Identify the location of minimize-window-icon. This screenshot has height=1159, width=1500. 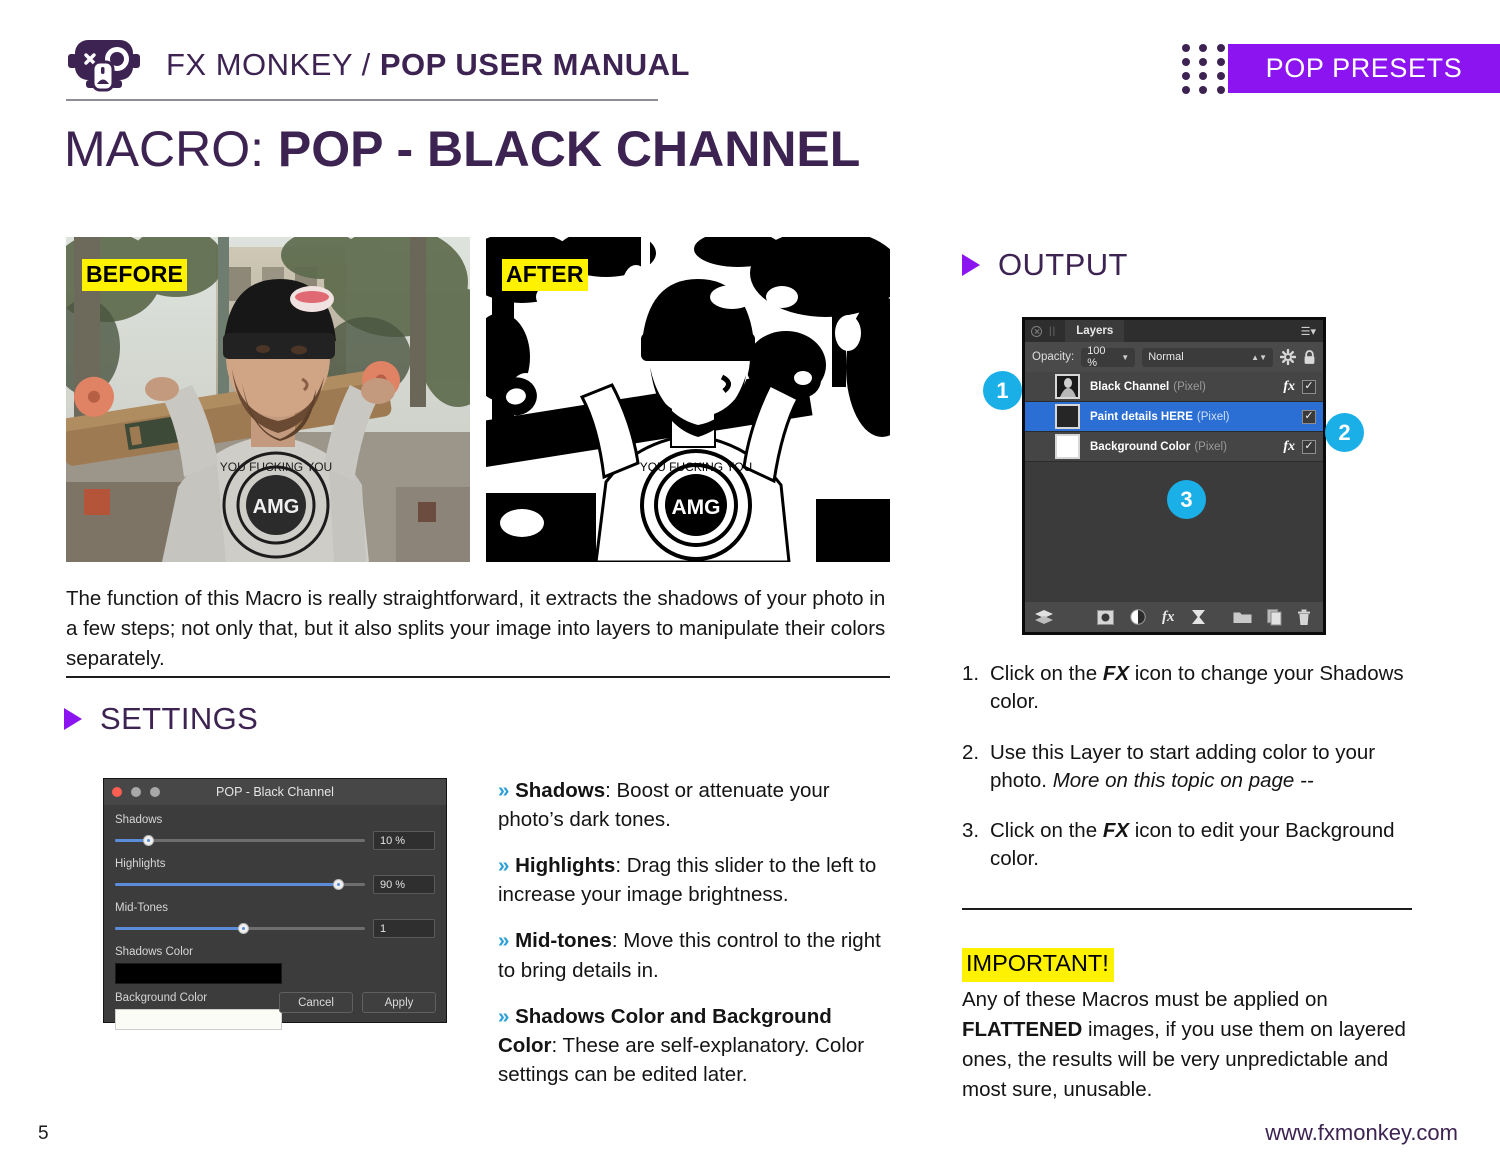
(136, 792).